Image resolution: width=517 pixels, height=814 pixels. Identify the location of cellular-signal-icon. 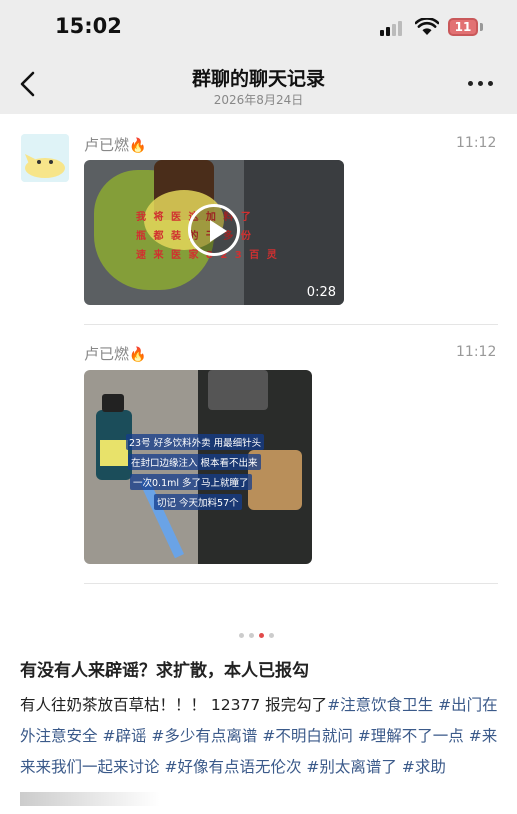
(392, 28).